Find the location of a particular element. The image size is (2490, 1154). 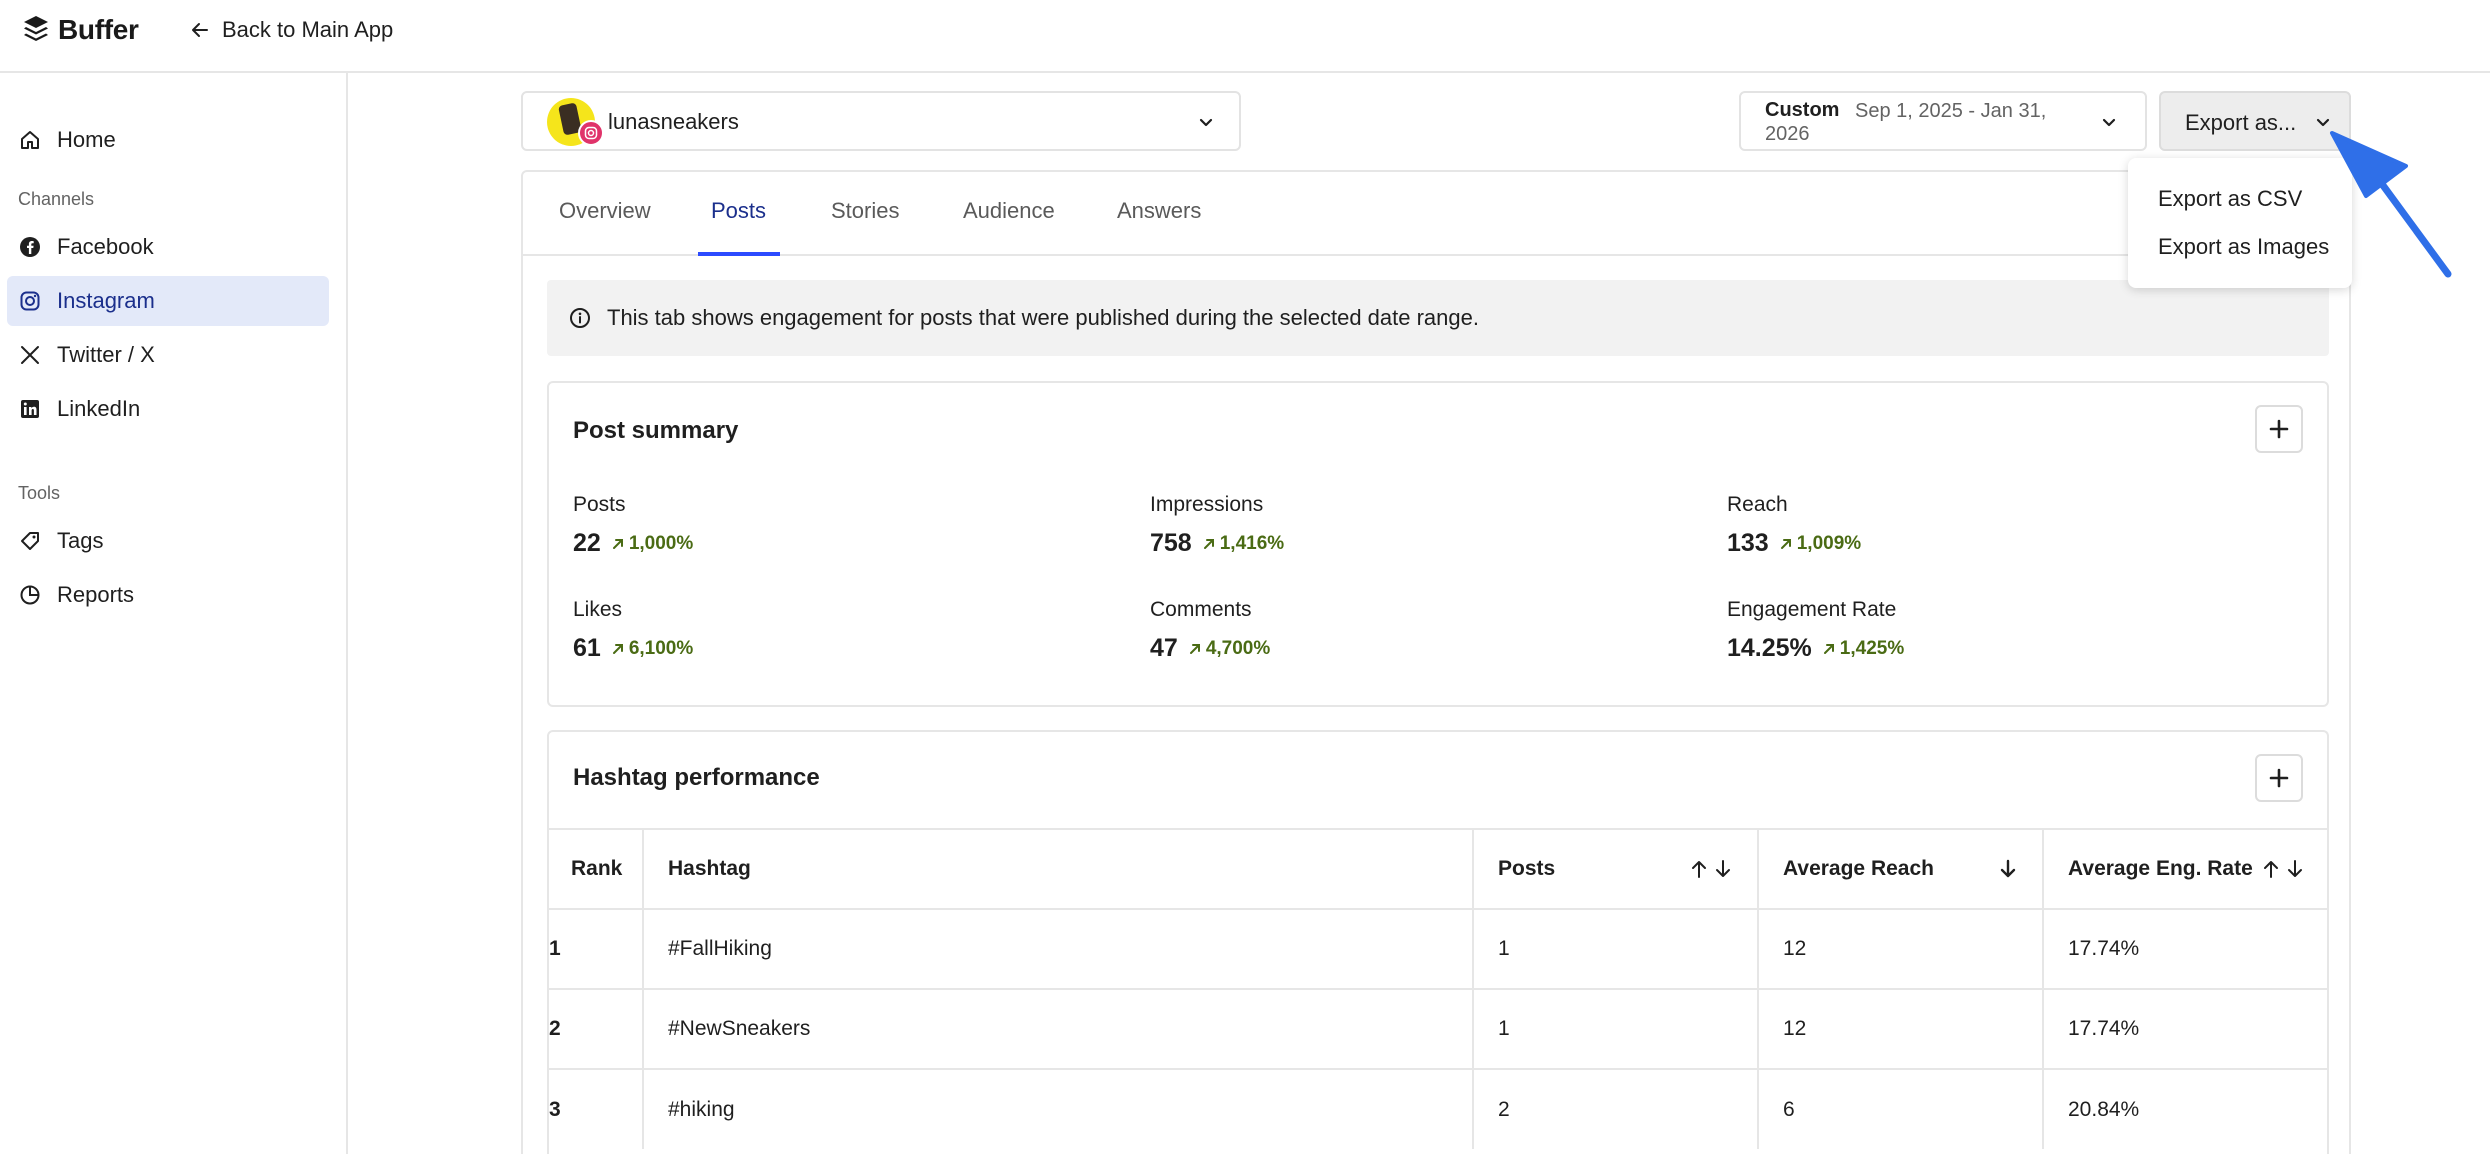

metric-label: Reach is located at coordinates (1757, 504).